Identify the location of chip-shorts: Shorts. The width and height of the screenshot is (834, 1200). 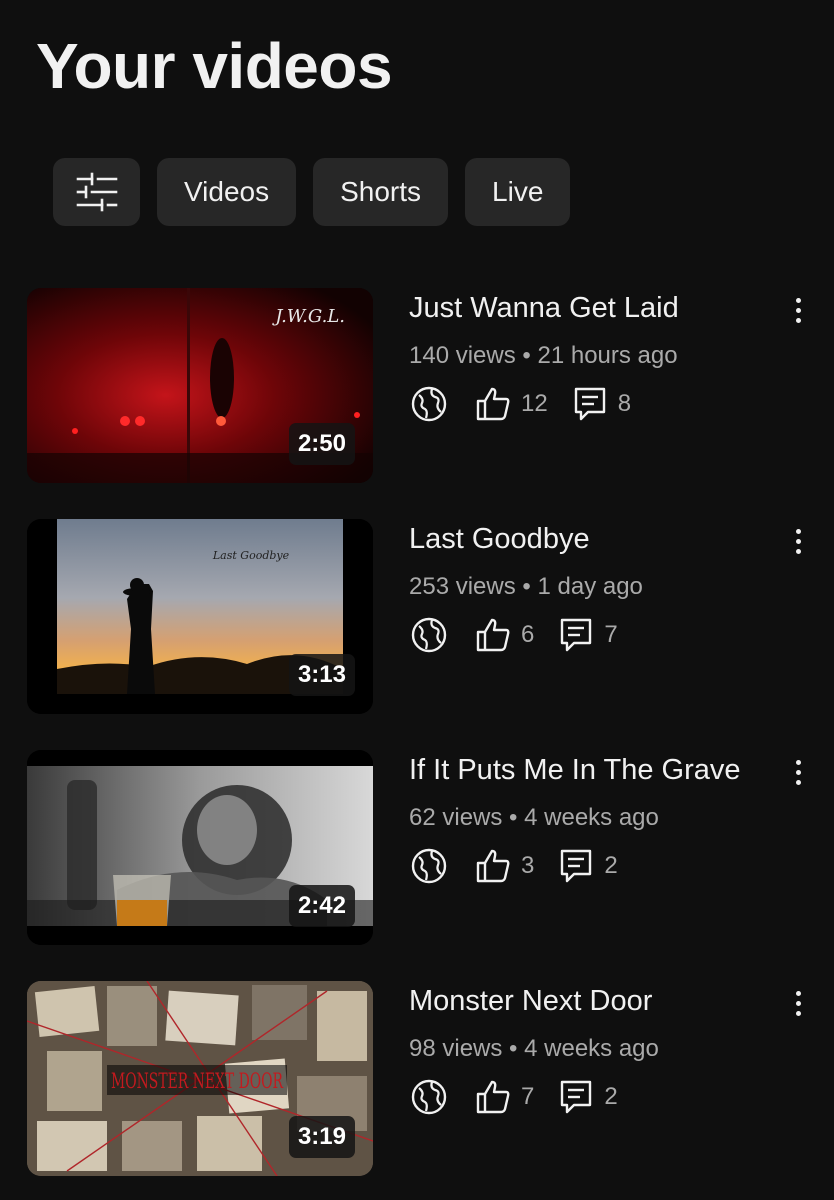
(381, 192).